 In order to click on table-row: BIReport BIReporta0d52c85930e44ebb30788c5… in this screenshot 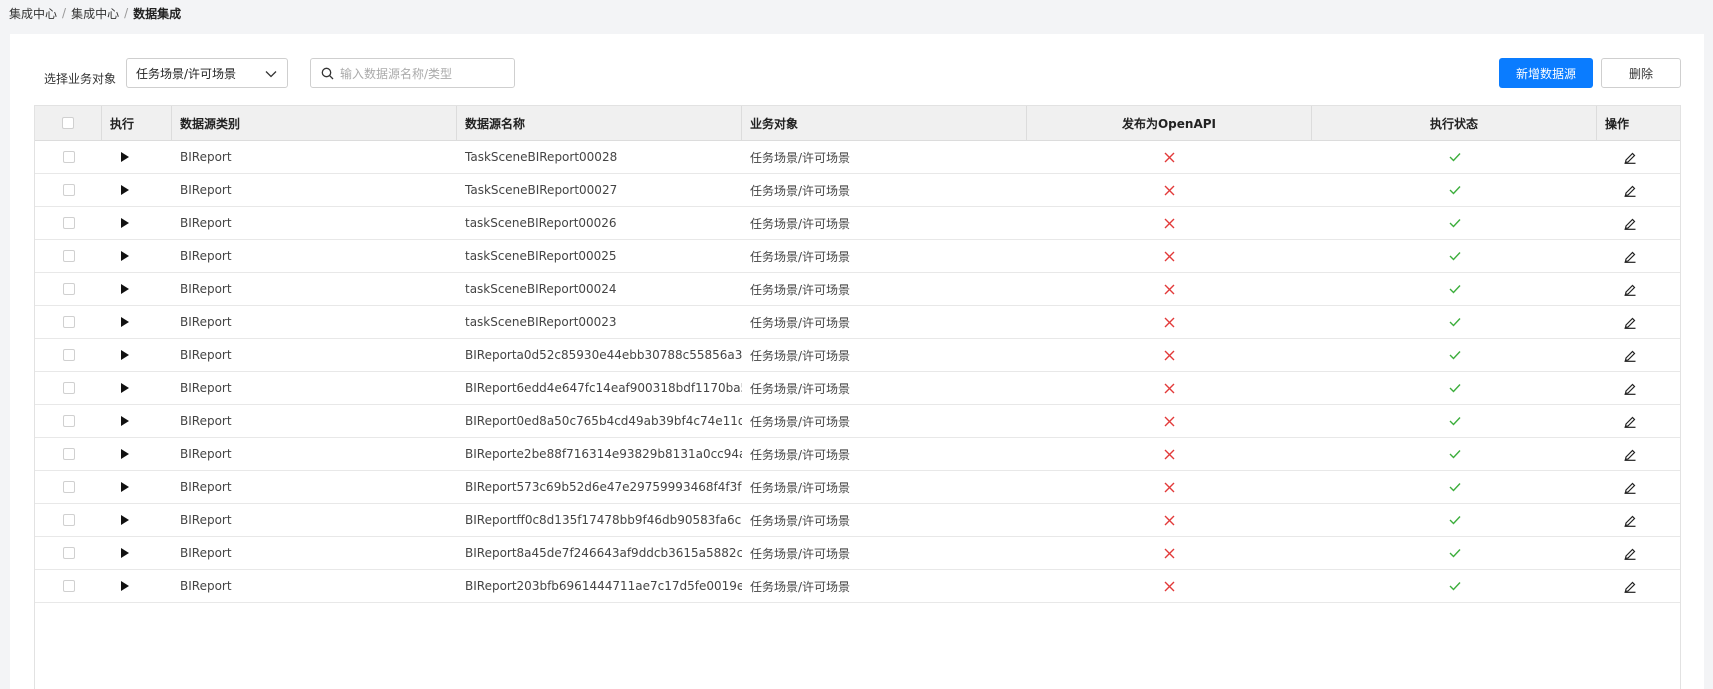, I will do `click(857, 355)`.